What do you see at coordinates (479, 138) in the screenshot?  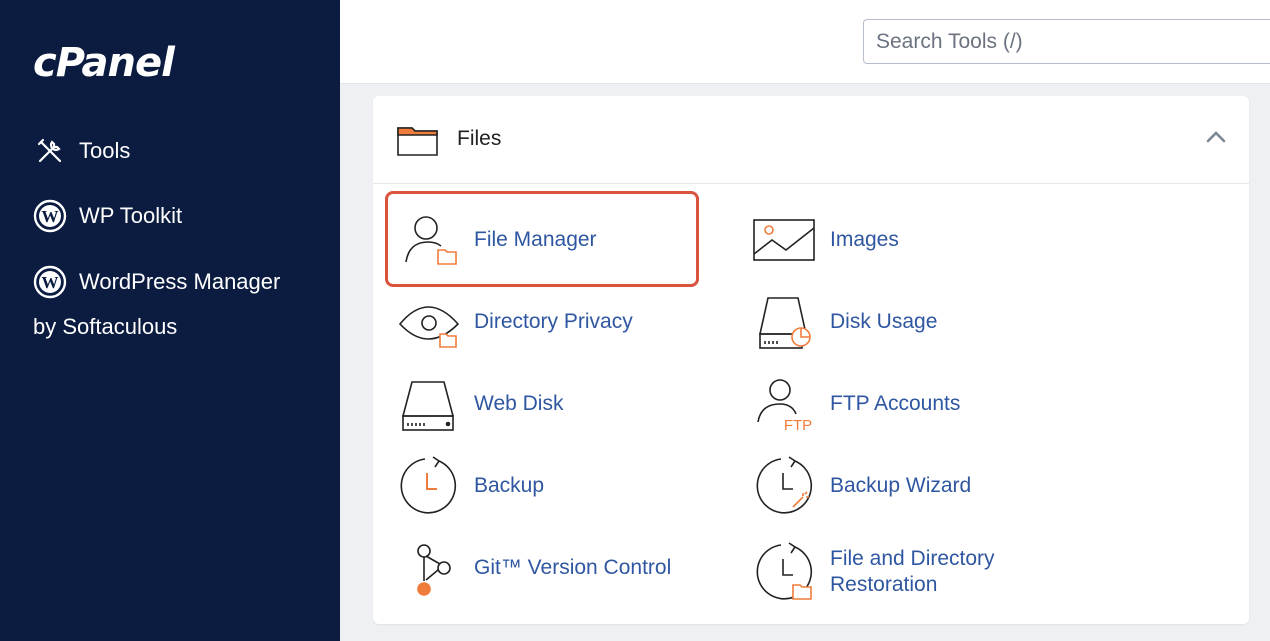 I see `panel-title: Files` at bounding box center [479, 138].